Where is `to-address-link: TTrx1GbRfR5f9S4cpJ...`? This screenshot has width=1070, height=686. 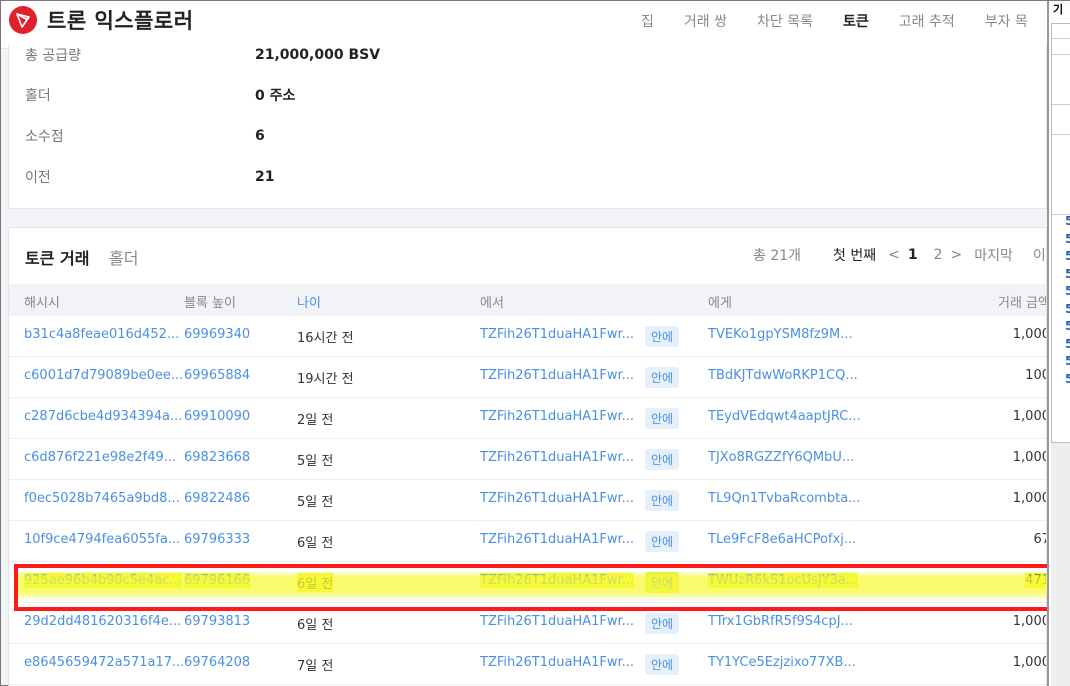
to-address-link: TTrx1GbRfR5f9S4cpJ... is located at coordinates (780, 621).